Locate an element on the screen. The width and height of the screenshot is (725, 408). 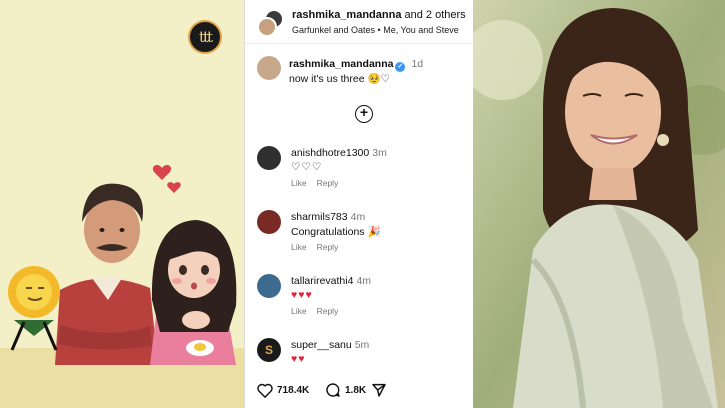
audio-track: Garfunkel and Oates • Me, You and Steve is located at coordinates (375, 30).